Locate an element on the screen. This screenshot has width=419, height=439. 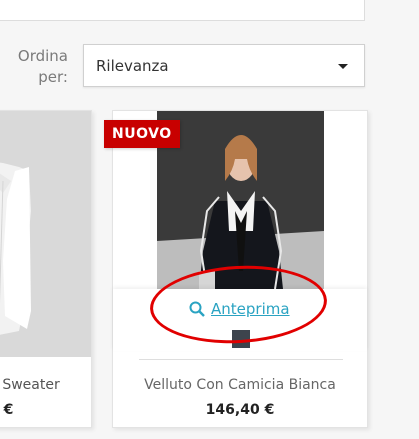
product-image is located at coordinates (45, 234).